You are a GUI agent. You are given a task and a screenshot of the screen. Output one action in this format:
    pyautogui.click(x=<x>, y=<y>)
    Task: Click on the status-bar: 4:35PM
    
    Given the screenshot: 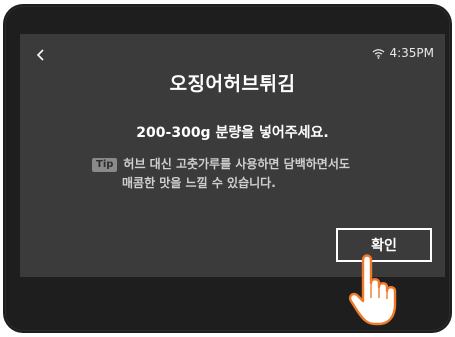 What is the action you would take?
    pyautogui.click(x=403, y=53)
    